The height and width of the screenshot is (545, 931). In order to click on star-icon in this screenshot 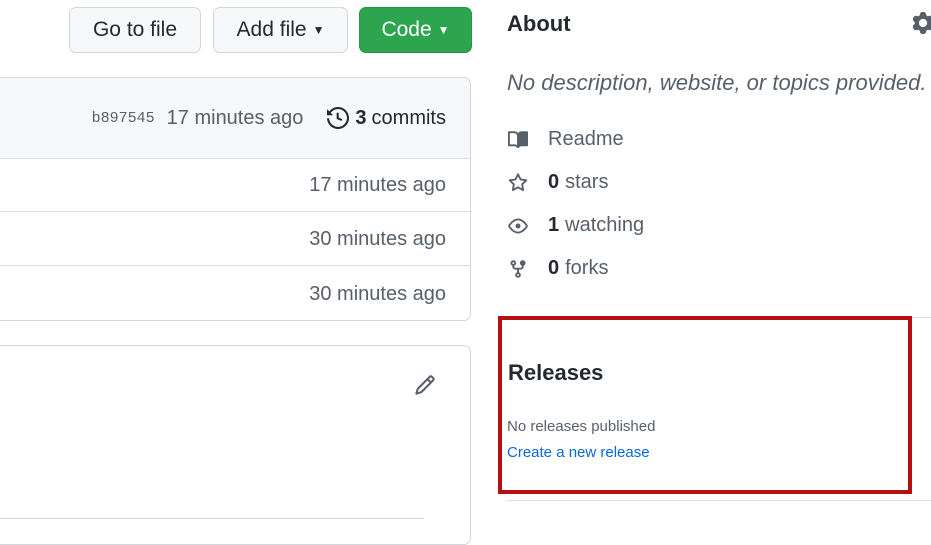, I will do `click(518, 183)`.